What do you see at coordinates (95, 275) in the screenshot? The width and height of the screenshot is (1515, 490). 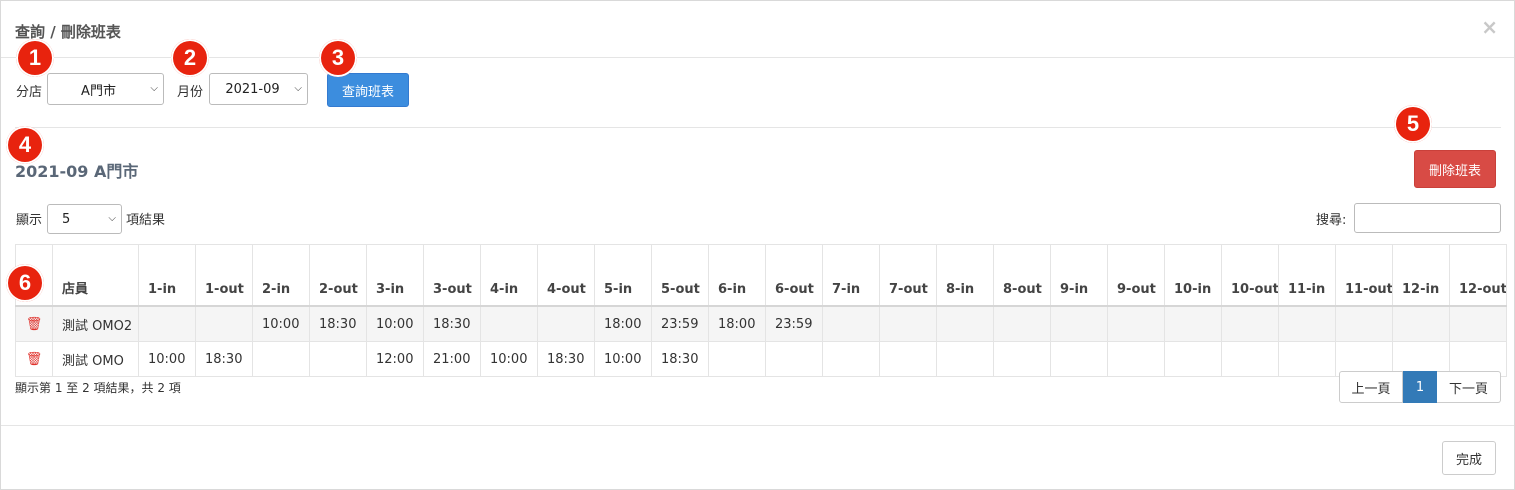 I see `column-header: 店員` at bounding box center [95, 275].